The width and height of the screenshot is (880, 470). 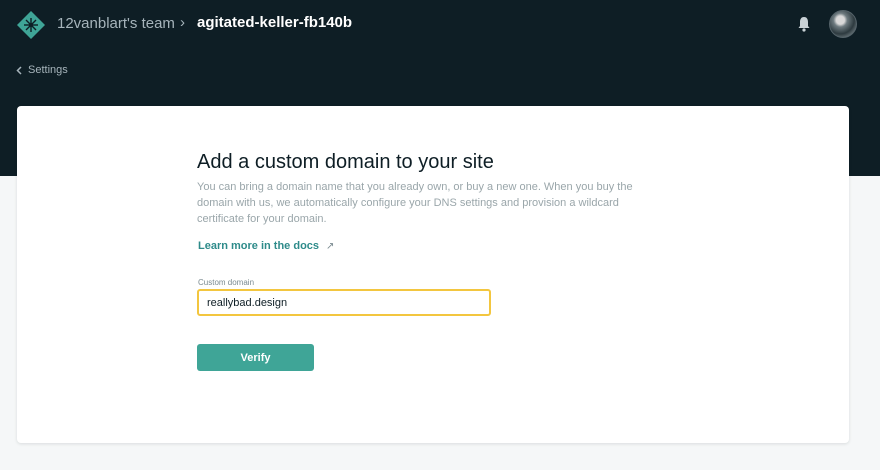 I want to click on team-breadcrumb: 12vanblart's team, so click(x=116, y=23).